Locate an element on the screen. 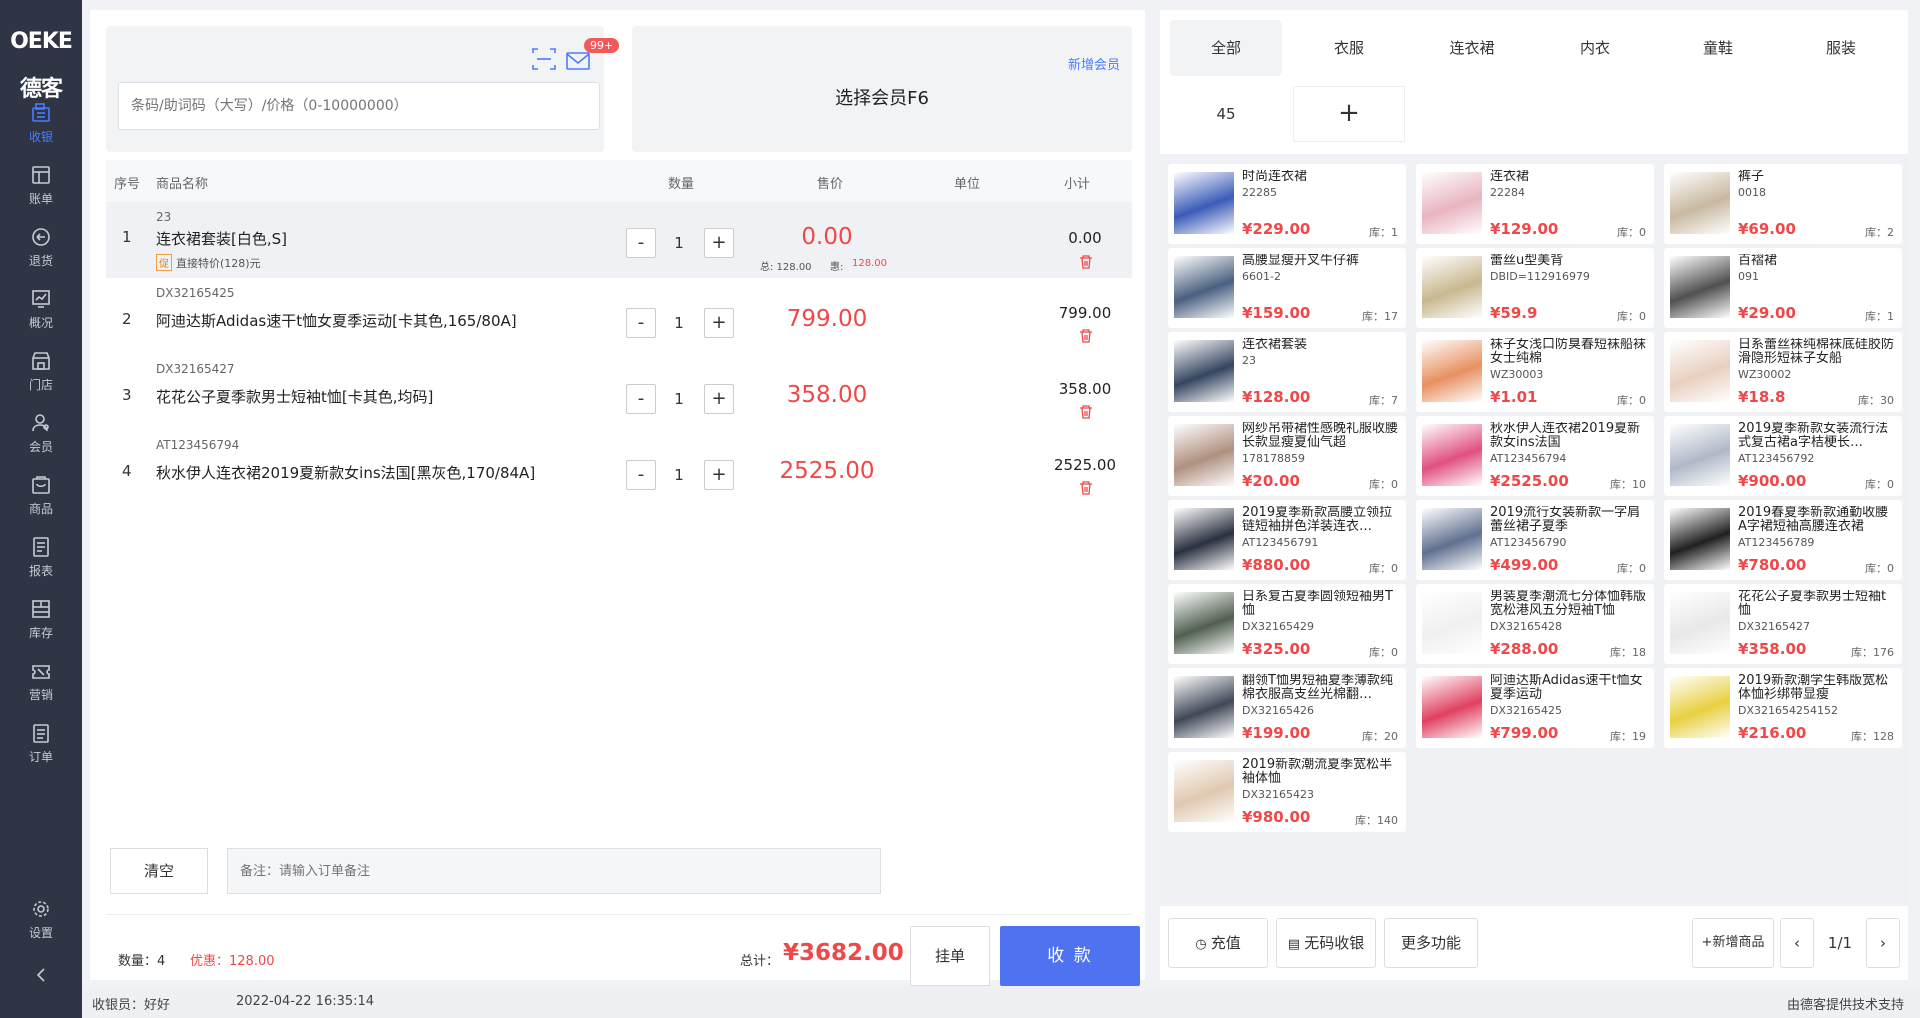 The image size is (1920, 1018). hold-order-button: 挂单 is located at coordinates (950, 956).